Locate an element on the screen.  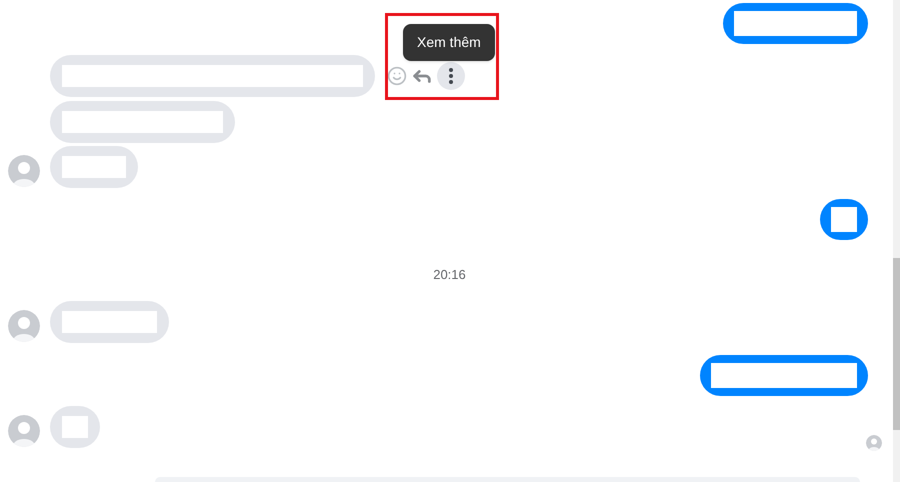
emoji-icon is located at coordinates (397, 76).